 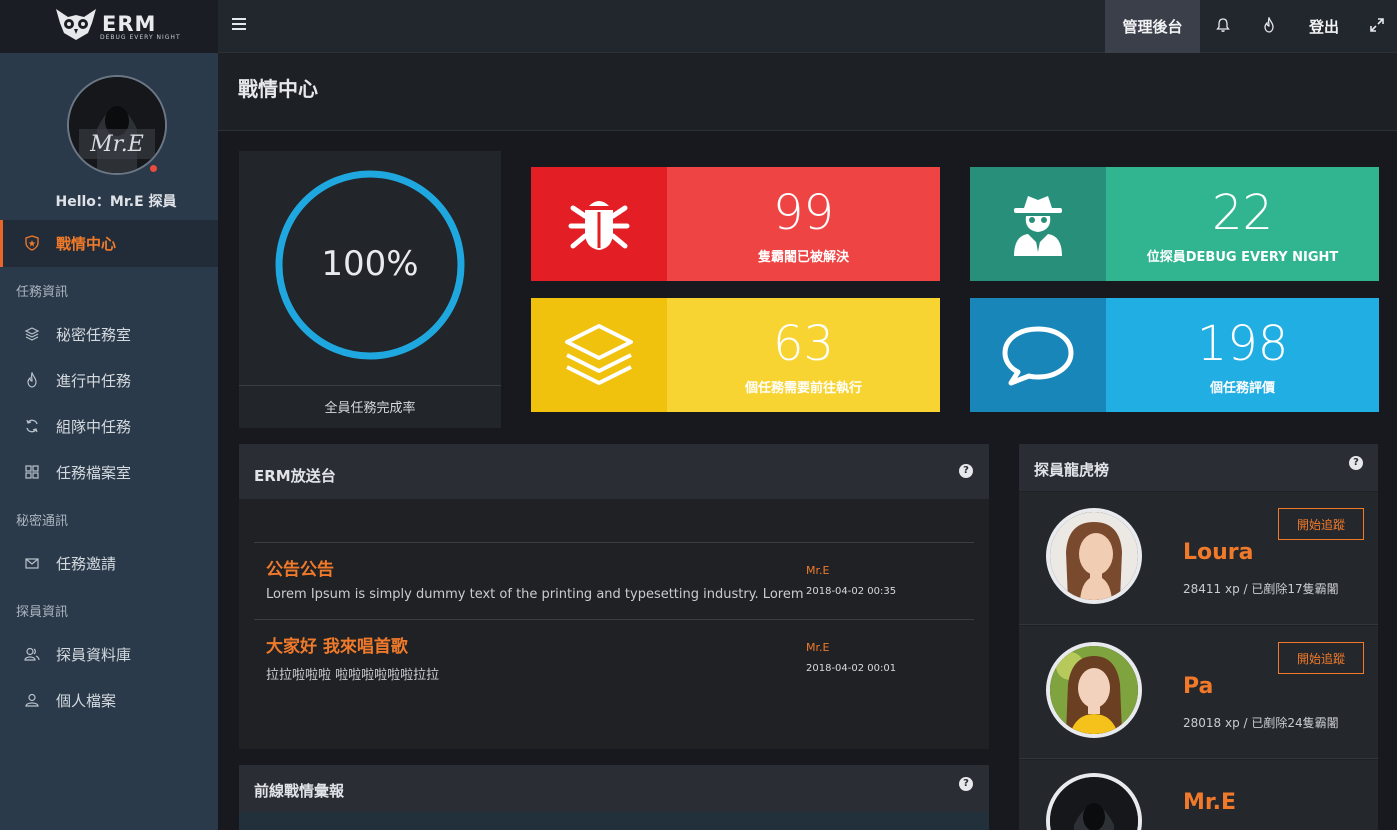 What do you see at coordinates (116, 144) in the screenshot?
I see `avatar-text: Mr.E` at bounding box center [116, 144].